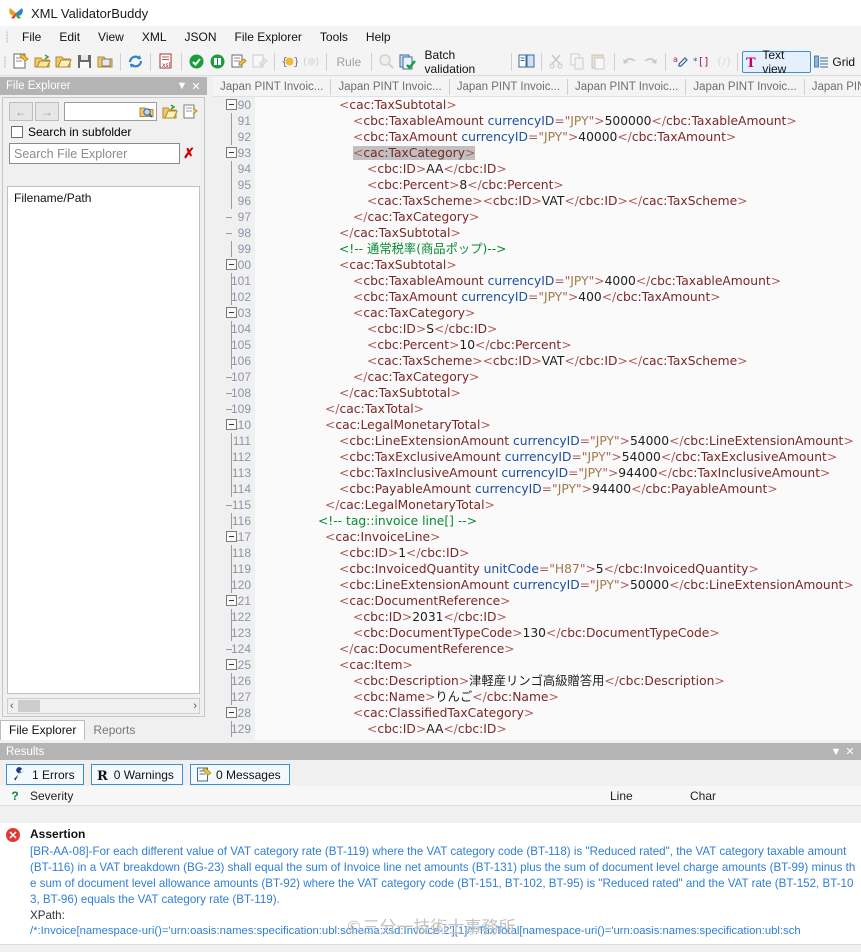 The width and height of the screenshot is (861, 952). What do you see at coordinates (239, 774) in the screenshot?
I see `messages-filter-button: 0 Messages` at bounding box center [239, 774].